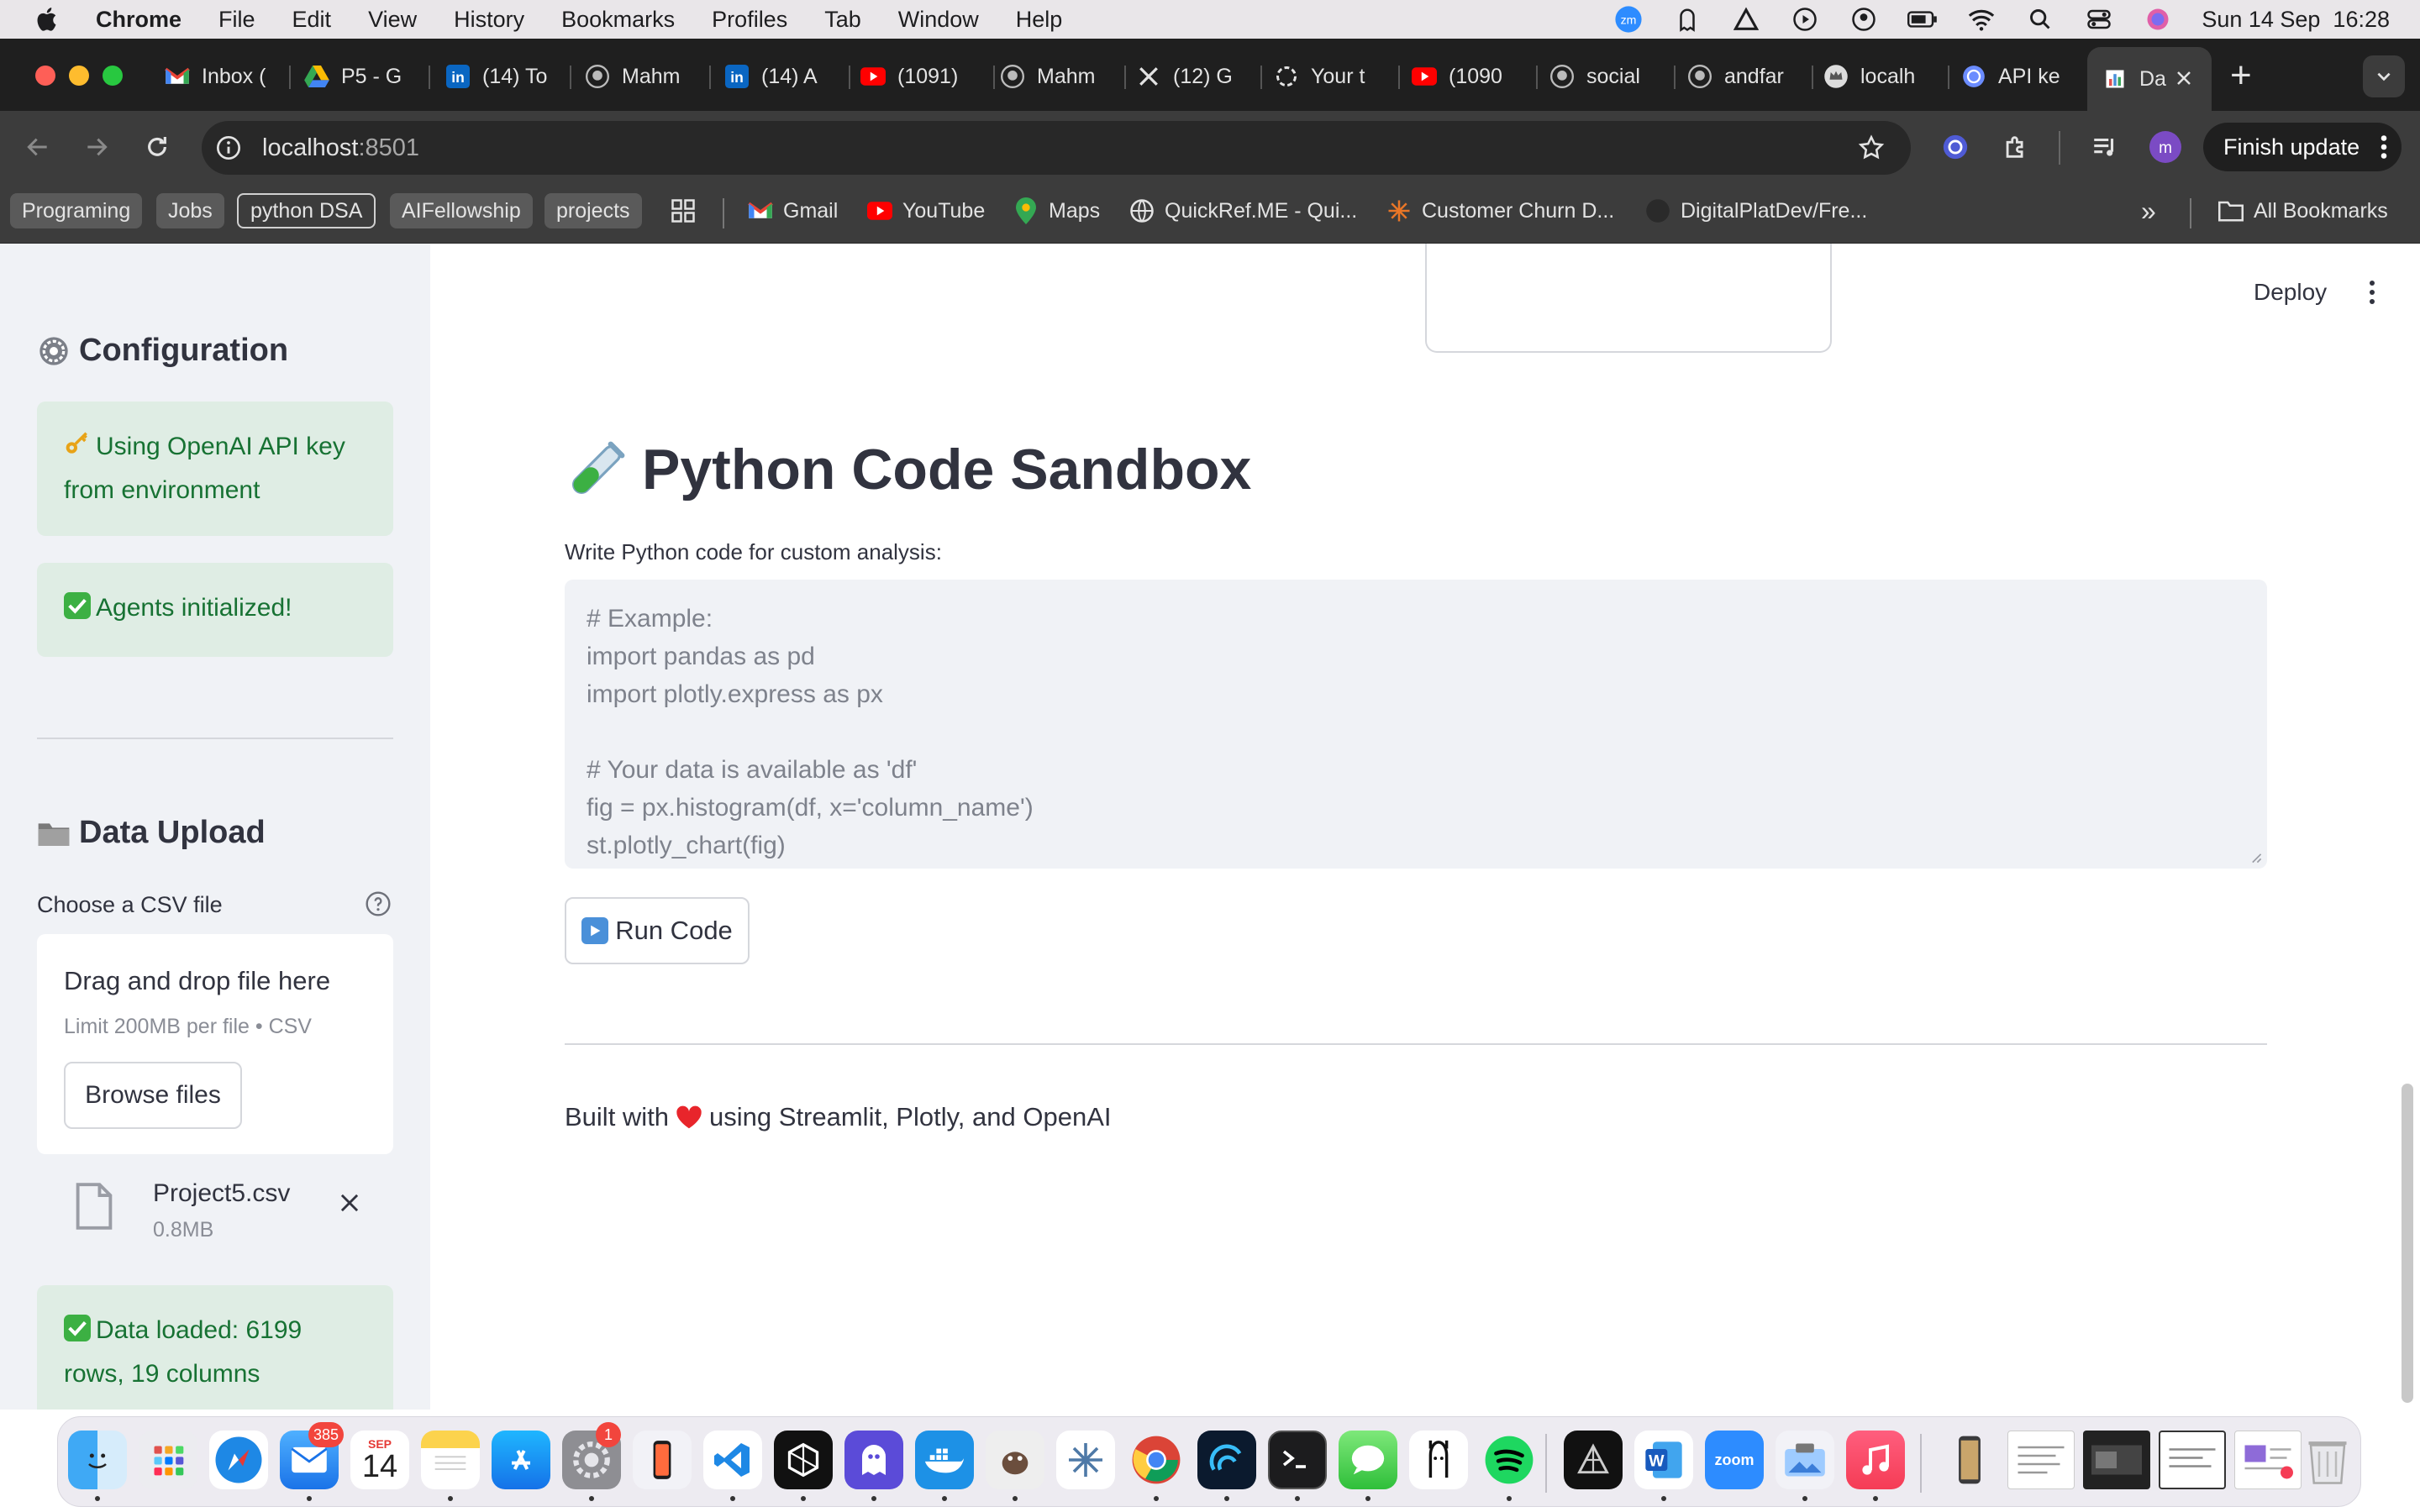 This screenshot has width=2420, height=1512. I want to click on tab-github-4: andfar, so click(1750, 76).